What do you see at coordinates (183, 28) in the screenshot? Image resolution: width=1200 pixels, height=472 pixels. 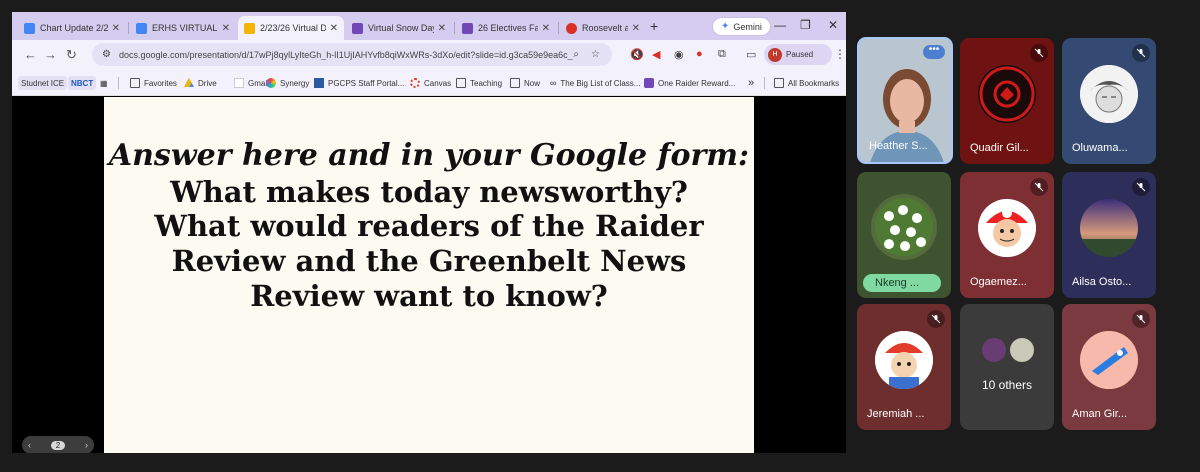 I see `tab-erhs-virtual: ERHS VIRTUAL EDU ✕` at bounding box center [183, 28].